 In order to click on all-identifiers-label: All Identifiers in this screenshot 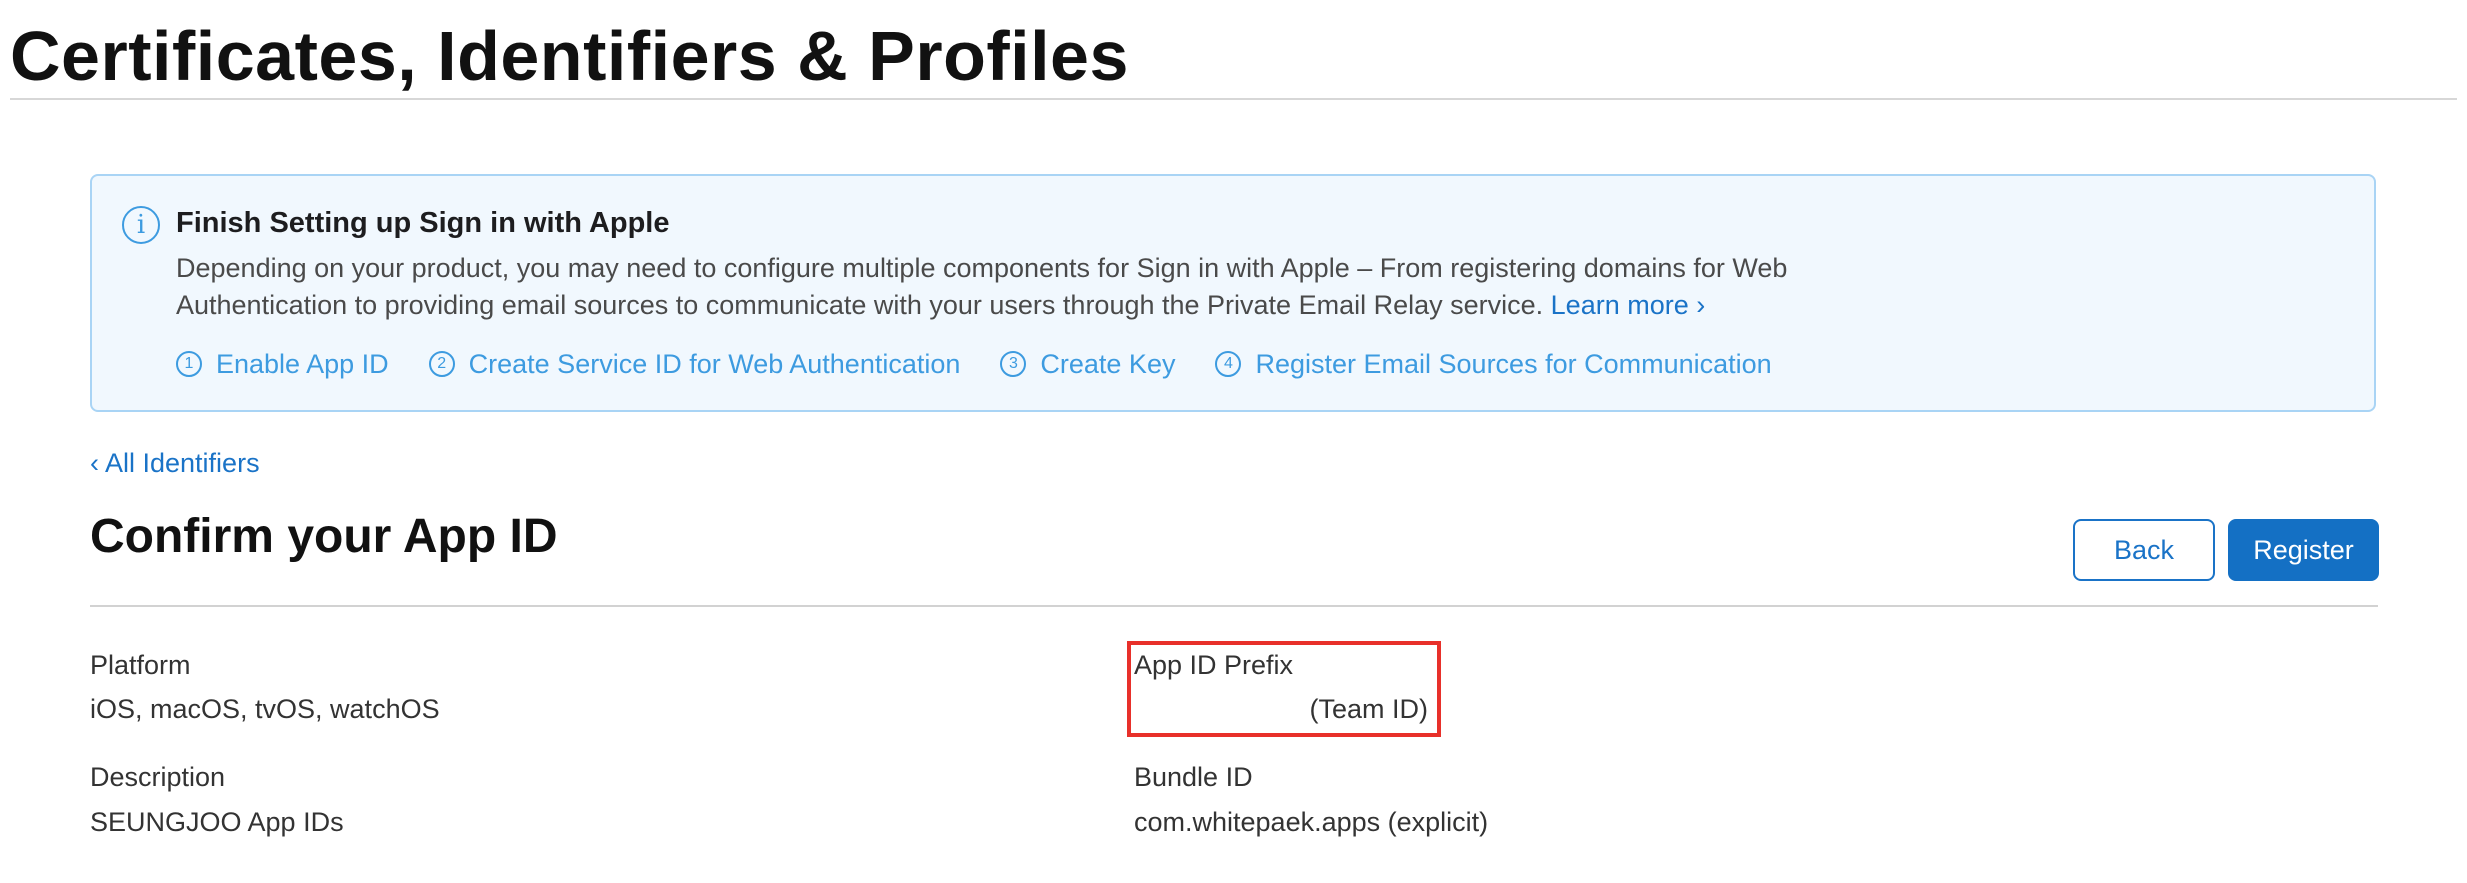, I will do `click(182, 463)`.